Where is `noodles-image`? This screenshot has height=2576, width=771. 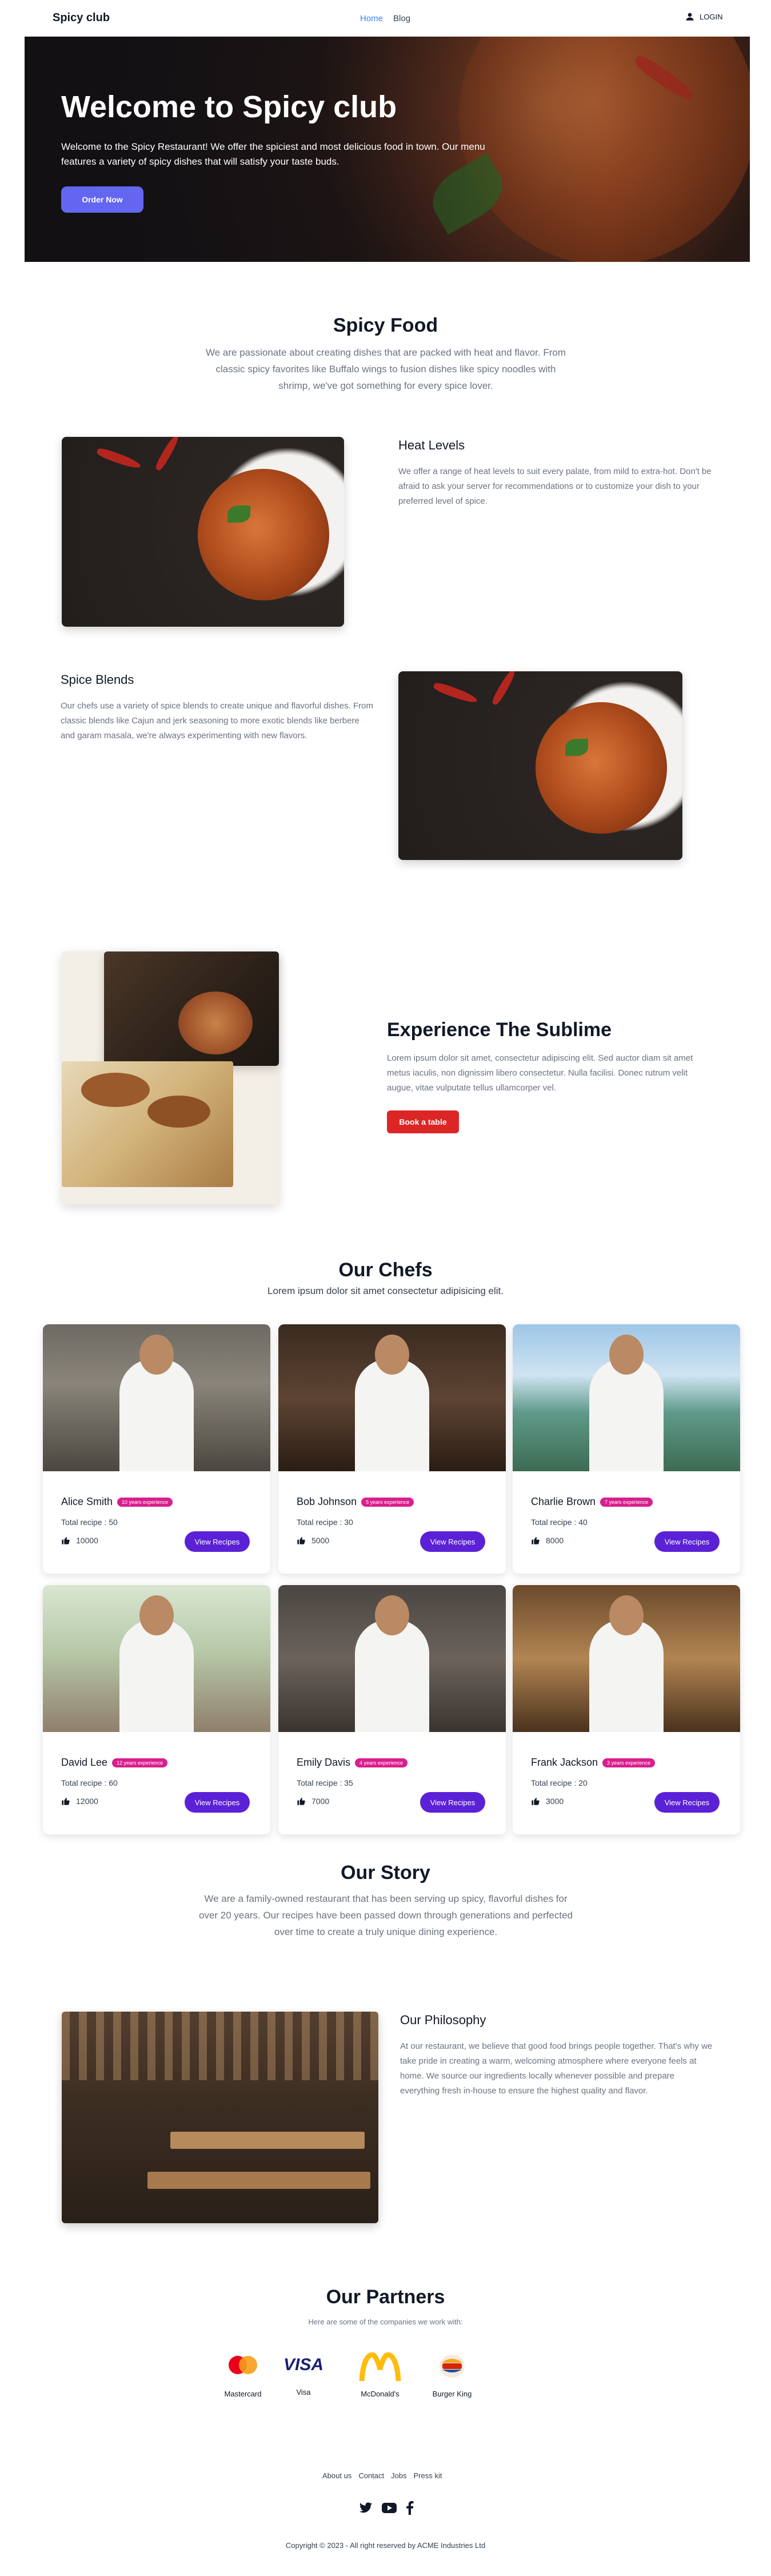
noodles-image is located at coordinates (191, 1008).